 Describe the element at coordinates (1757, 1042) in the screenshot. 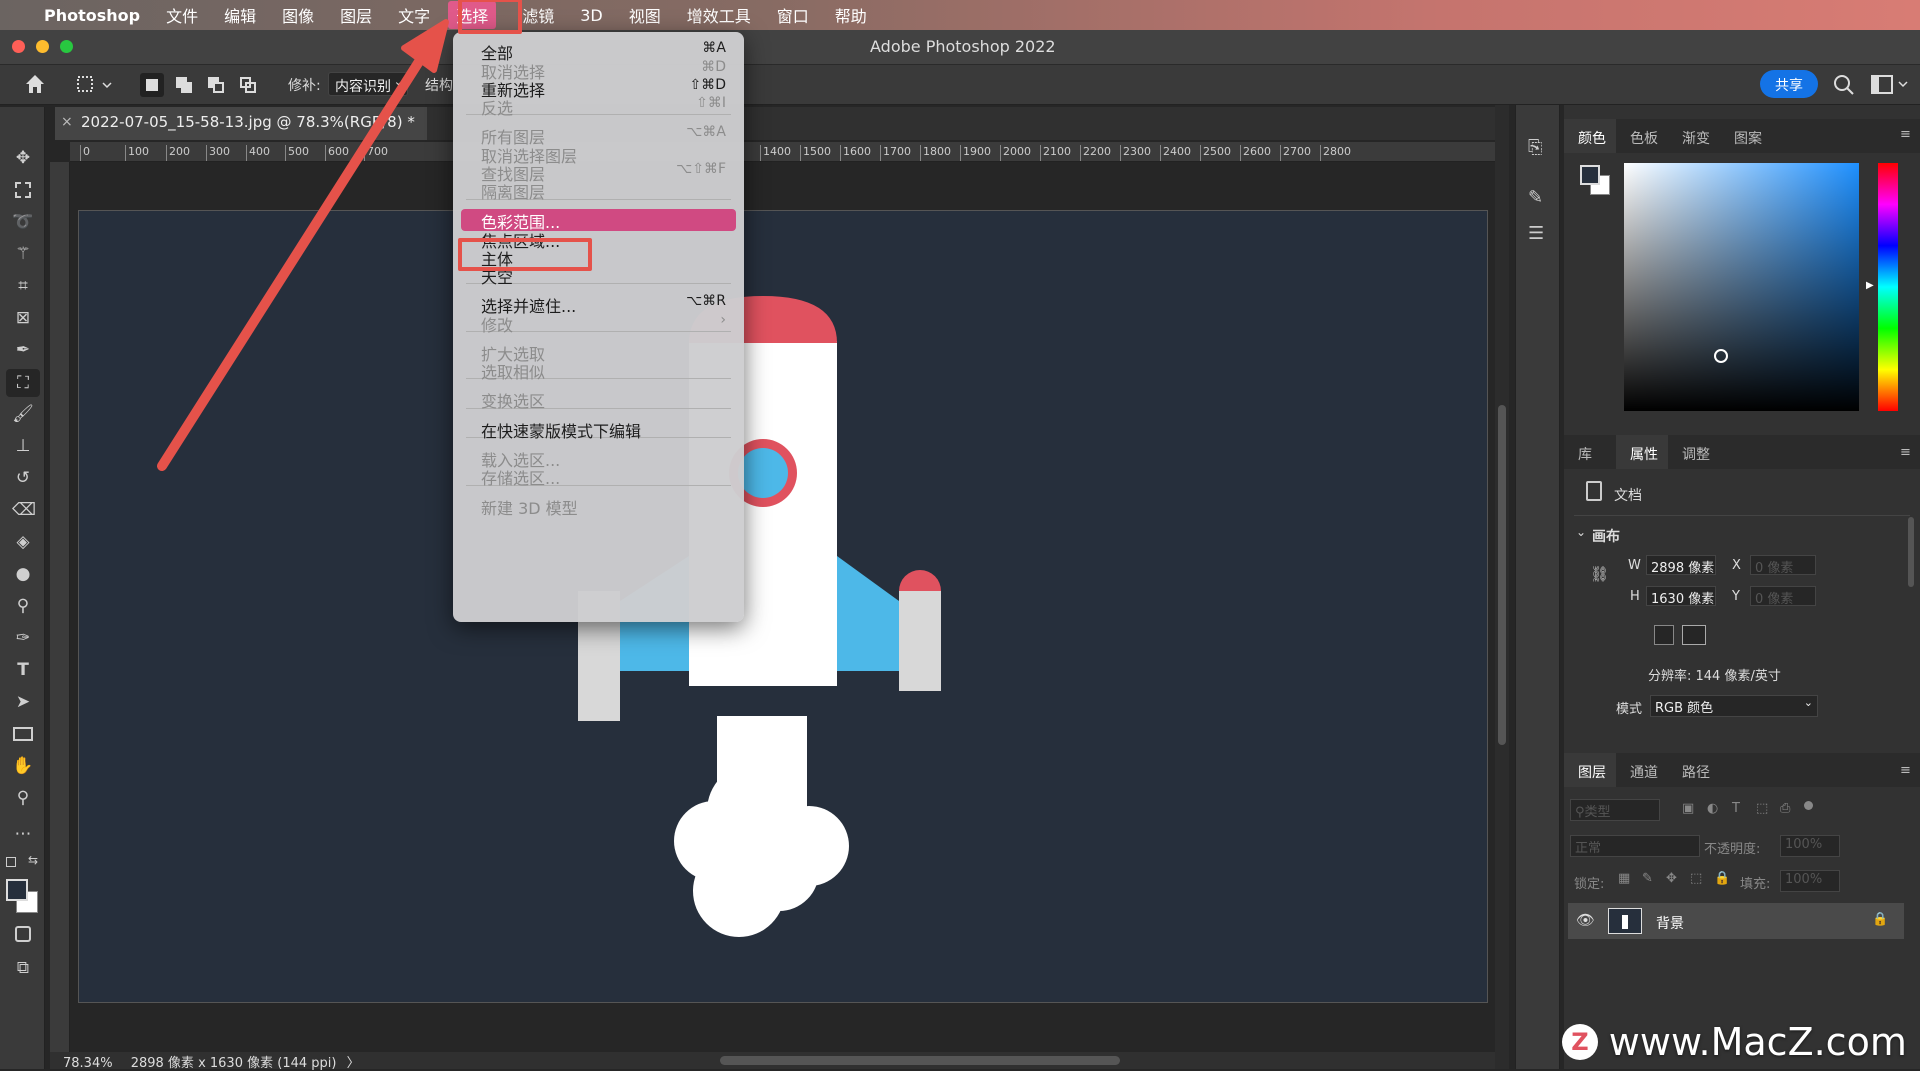

I see `watermark-text: www.MacZ.com` at that location.